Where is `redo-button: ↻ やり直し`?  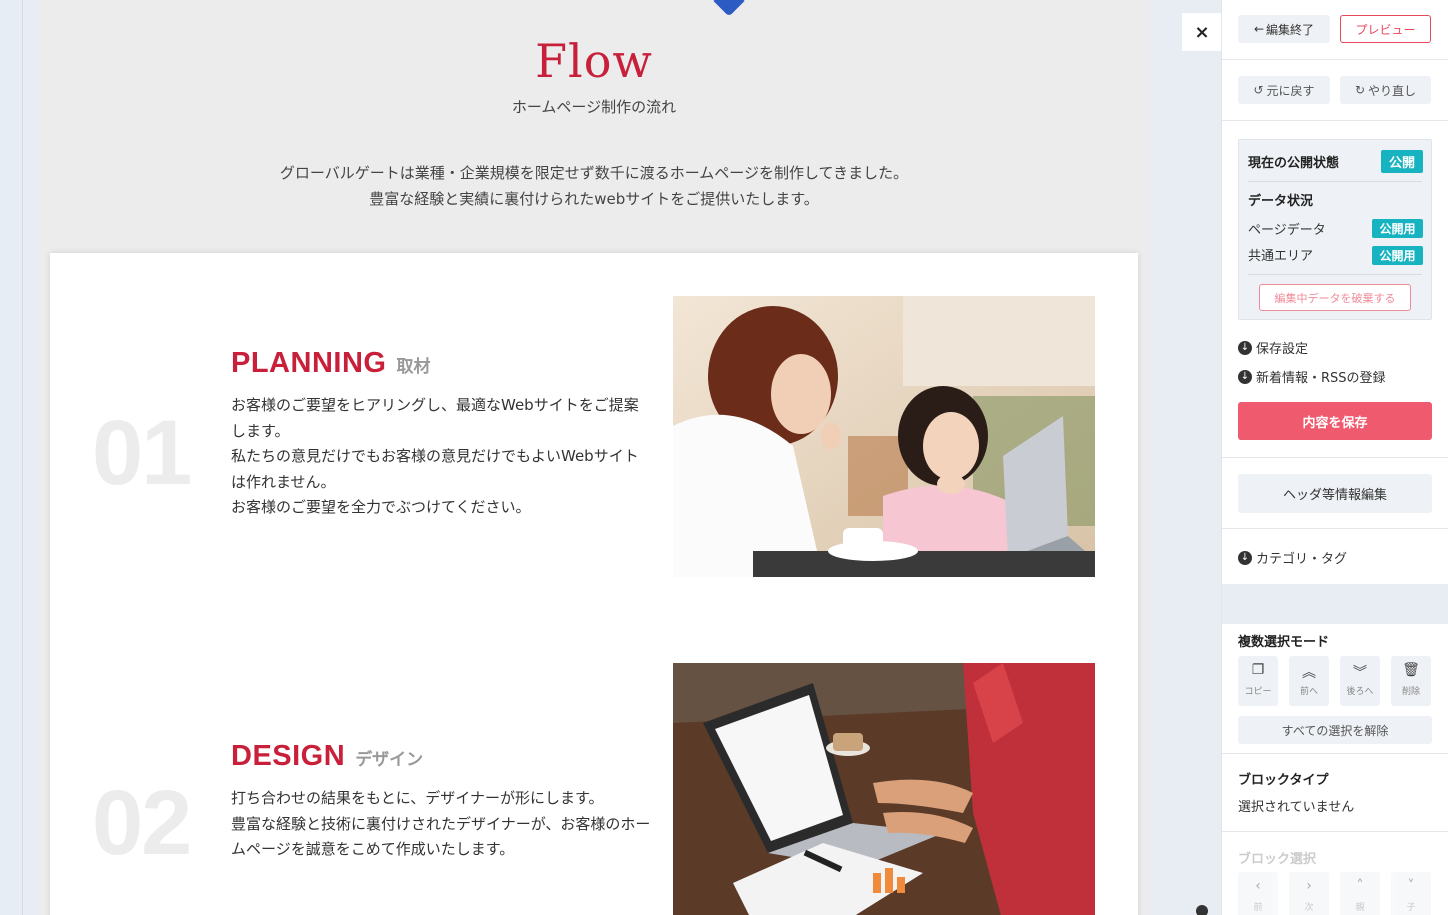
redo-button: ↻ やり直し is located at coordinates (1385, 90).